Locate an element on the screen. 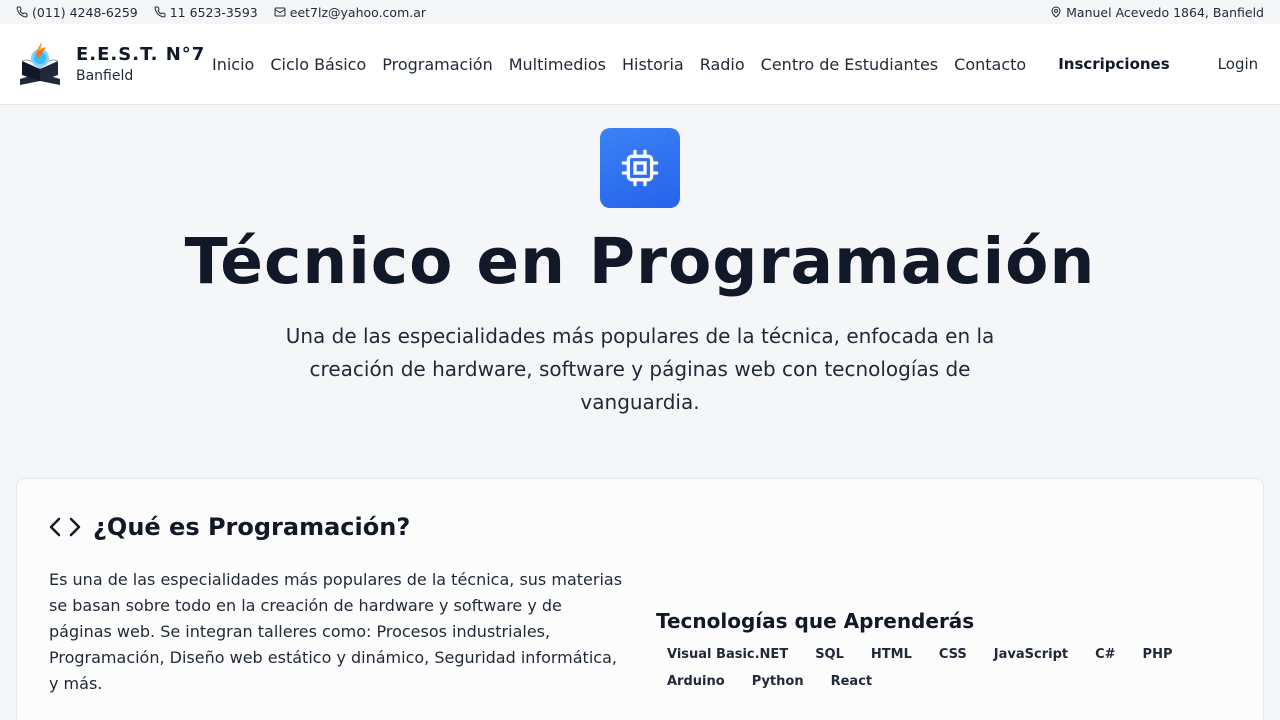 The height and width of the screenshot is (720, 1280). mobile-contact: 11 6523-3593 is located at coordinates (206, 12).